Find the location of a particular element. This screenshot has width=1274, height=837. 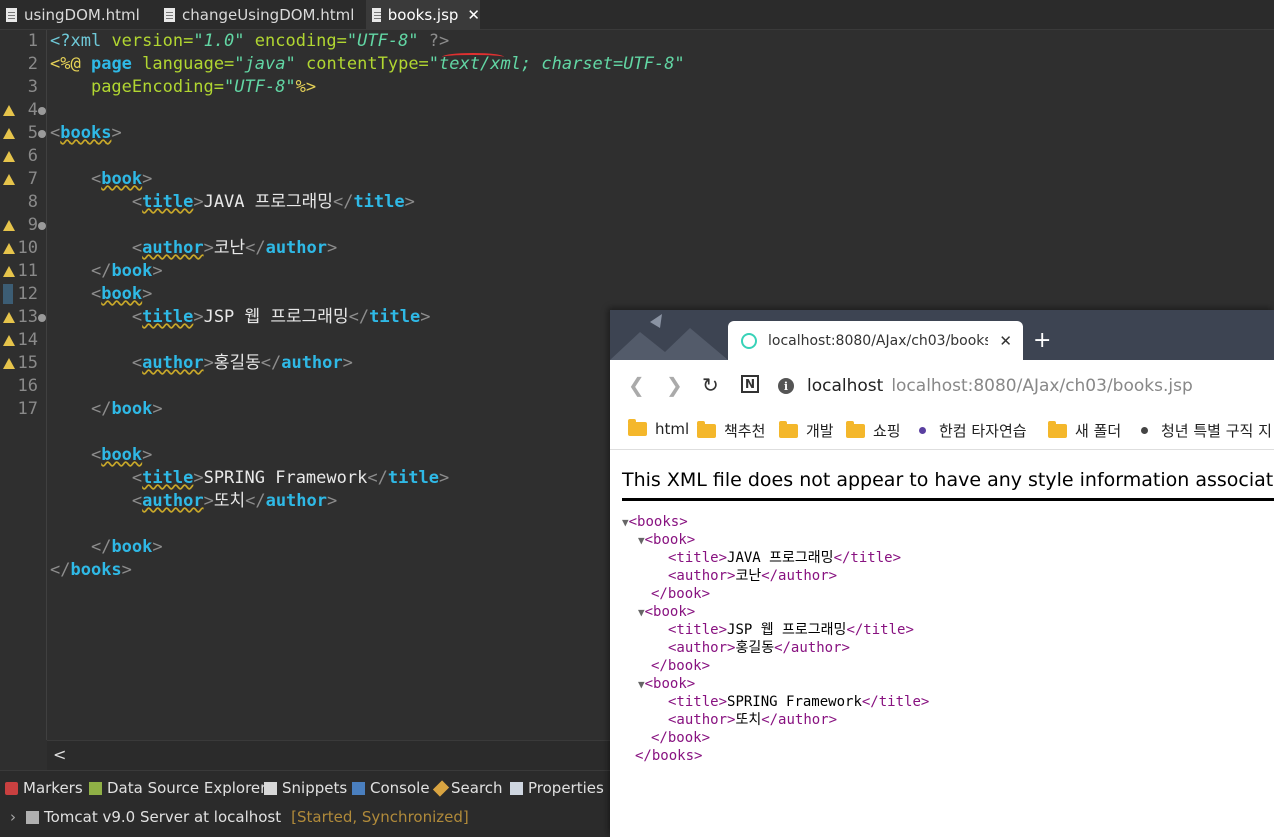

xml-node-title: <title>JSP 웹 프로그래밍</title> is located at coordinates (791, 630).